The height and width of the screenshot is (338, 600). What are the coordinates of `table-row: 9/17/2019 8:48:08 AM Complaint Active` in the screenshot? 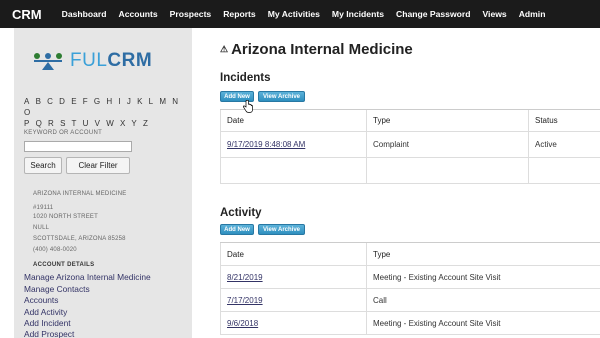 It's located at (410, 145).